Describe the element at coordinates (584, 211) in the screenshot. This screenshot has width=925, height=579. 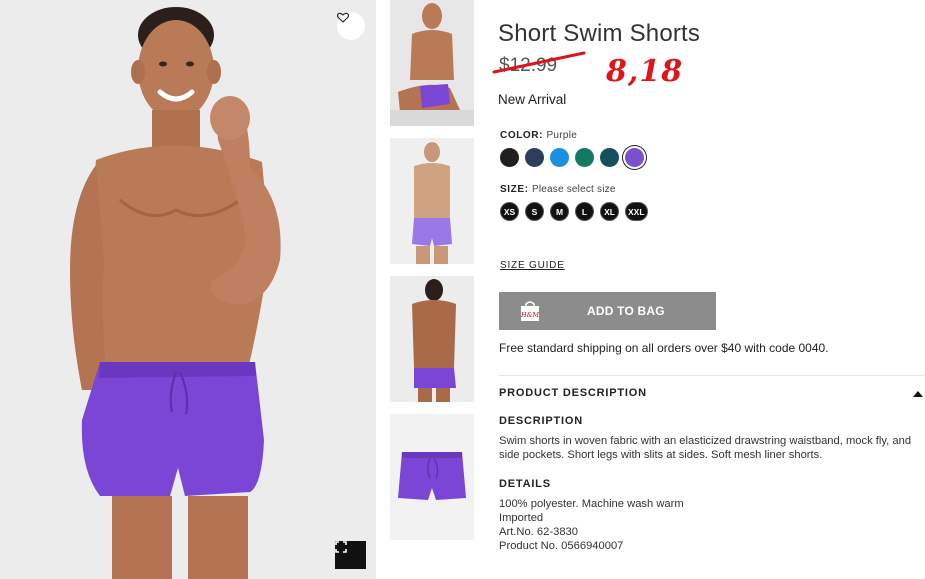
I see `size-option-l: L` at that location.